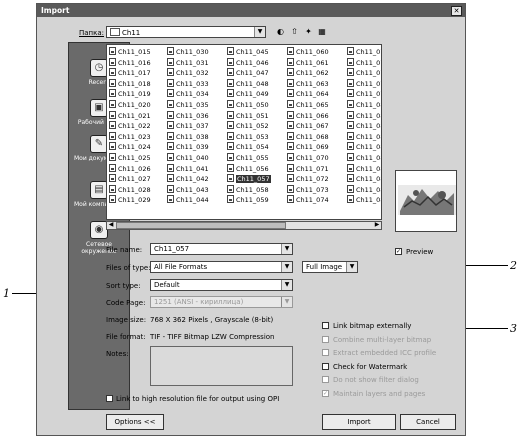 Image resolution: width=524 pixels, height=439 pixels. Describe the element at coordinates (188, 83) in the screenshot. I see `file-item: Ch11_033` at that location.